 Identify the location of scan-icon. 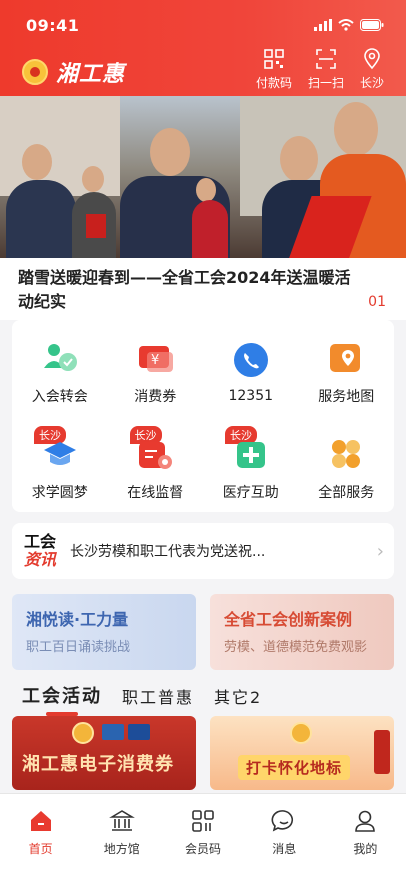
(326, 59).